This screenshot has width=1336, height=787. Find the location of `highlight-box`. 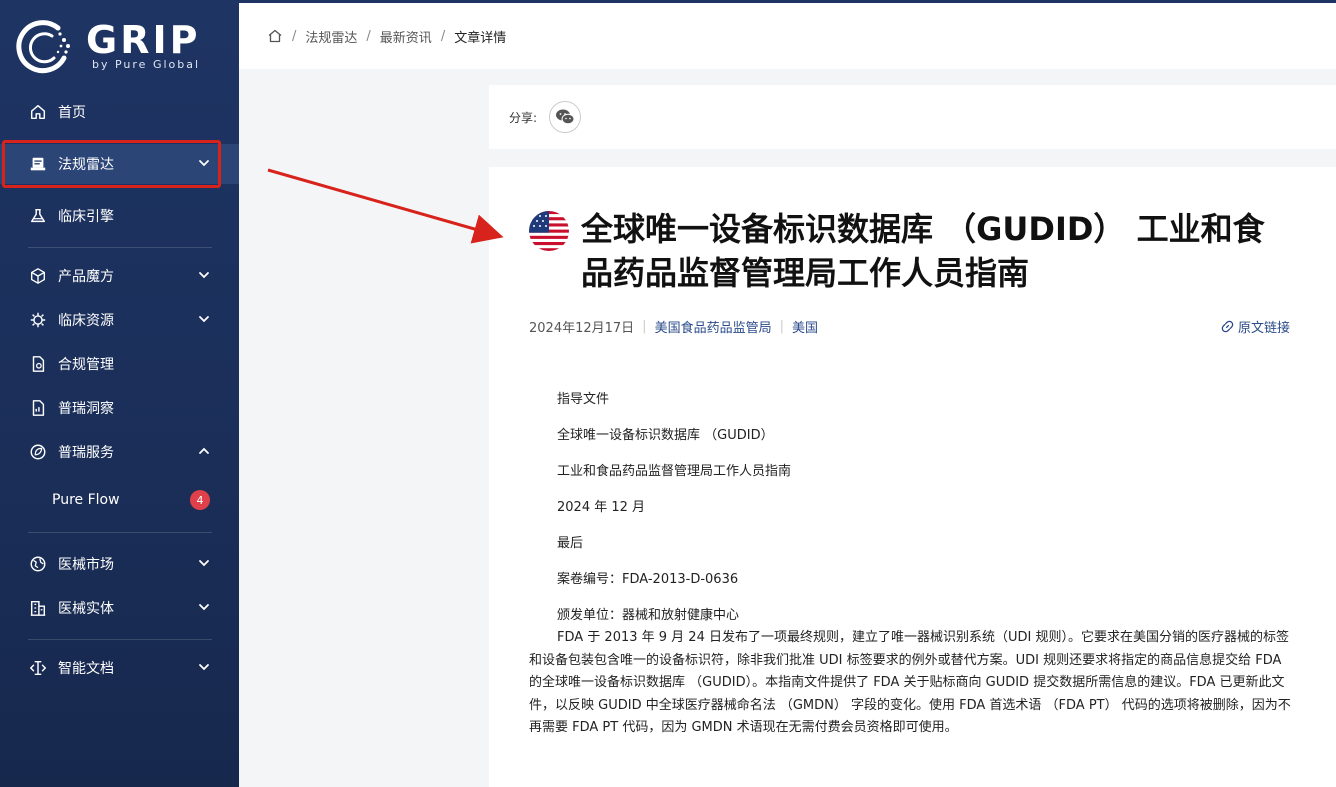

highlight-box is located at coordinates (111, 164).